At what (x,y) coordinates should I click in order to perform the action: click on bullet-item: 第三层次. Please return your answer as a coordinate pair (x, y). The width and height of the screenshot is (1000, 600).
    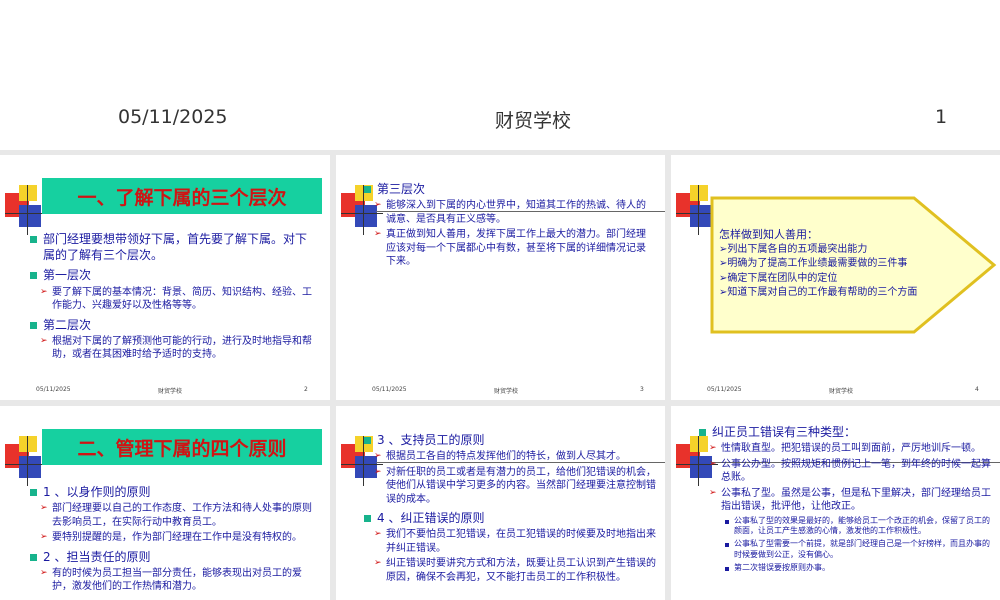
    Looking at the image, I should click on (509, 189).